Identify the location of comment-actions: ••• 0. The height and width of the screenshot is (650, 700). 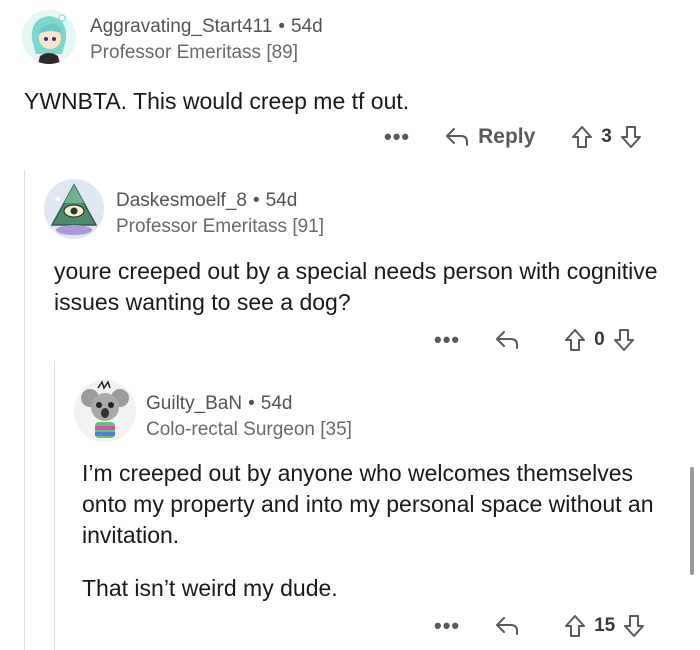
(534, 340).